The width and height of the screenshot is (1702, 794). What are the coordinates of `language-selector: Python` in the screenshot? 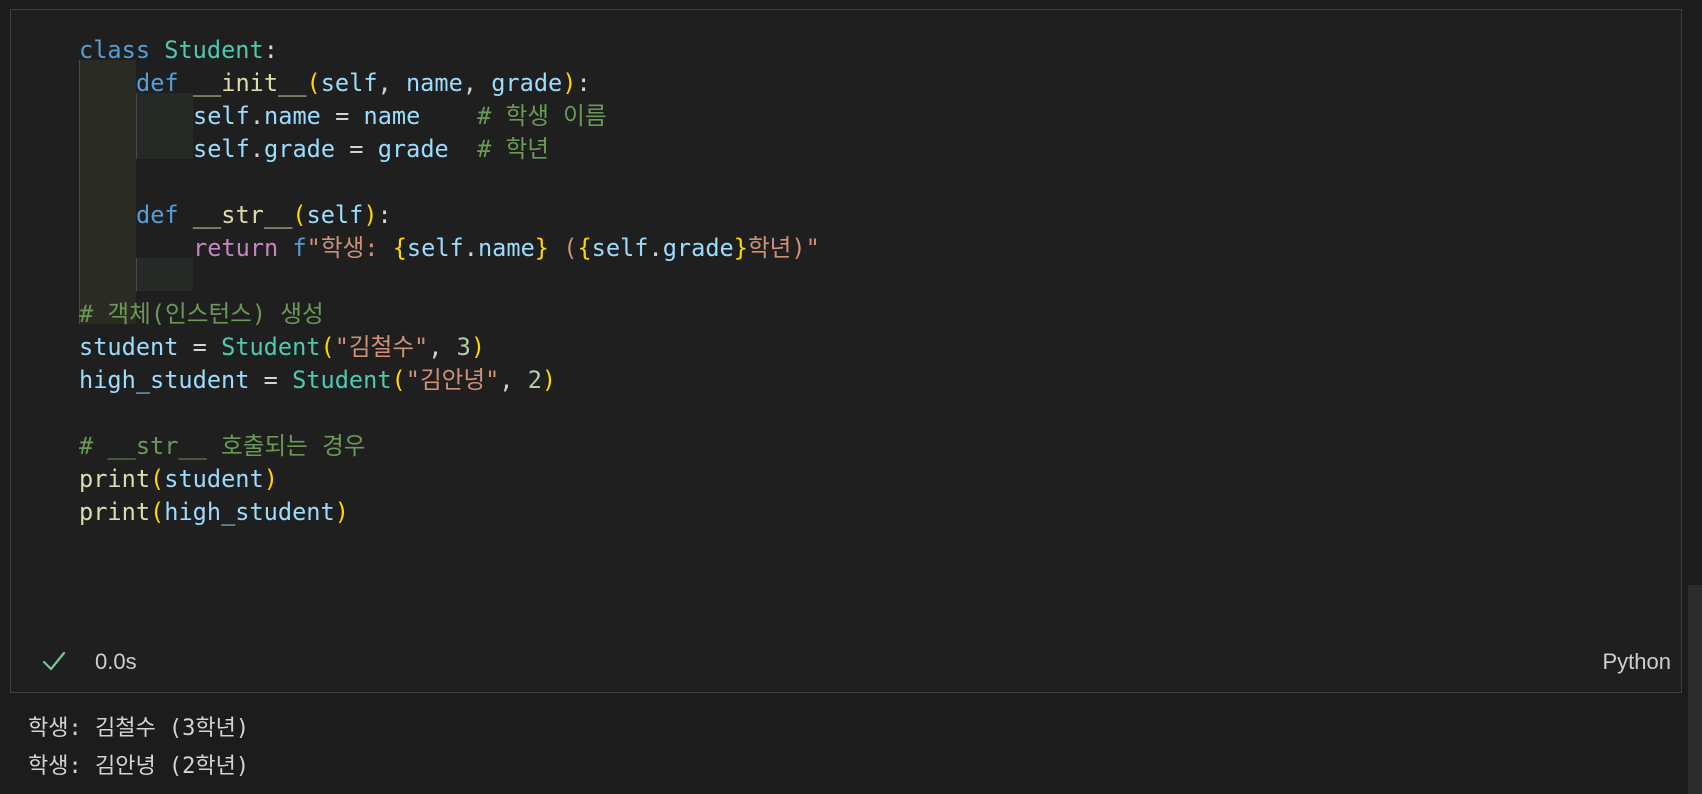 It's located at (1637, 662).